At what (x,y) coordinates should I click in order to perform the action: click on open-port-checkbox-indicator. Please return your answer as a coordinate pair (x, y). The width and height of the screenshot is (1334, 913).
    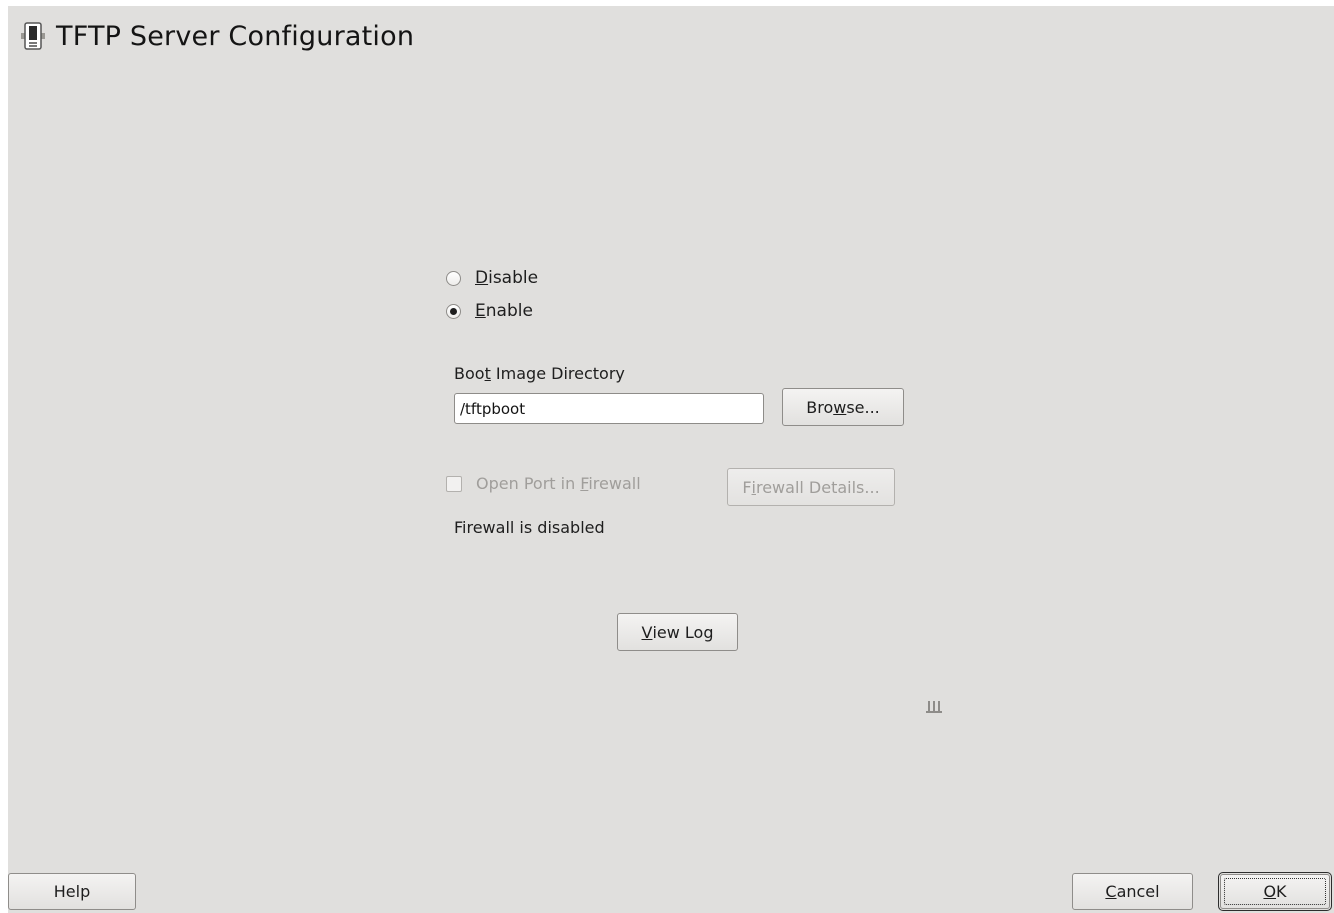
    Looking at the image, I should click on (454, 483).